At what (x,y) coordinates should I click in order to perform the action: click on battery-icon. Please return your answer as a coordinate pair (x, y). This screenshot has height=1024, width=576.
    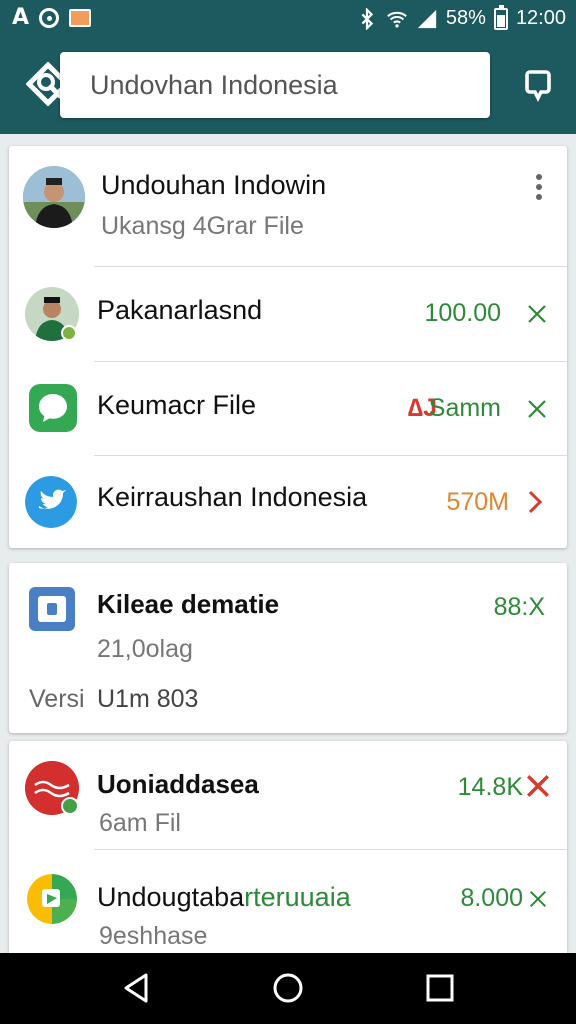
    Looking at the image, I should click on (500, 17).